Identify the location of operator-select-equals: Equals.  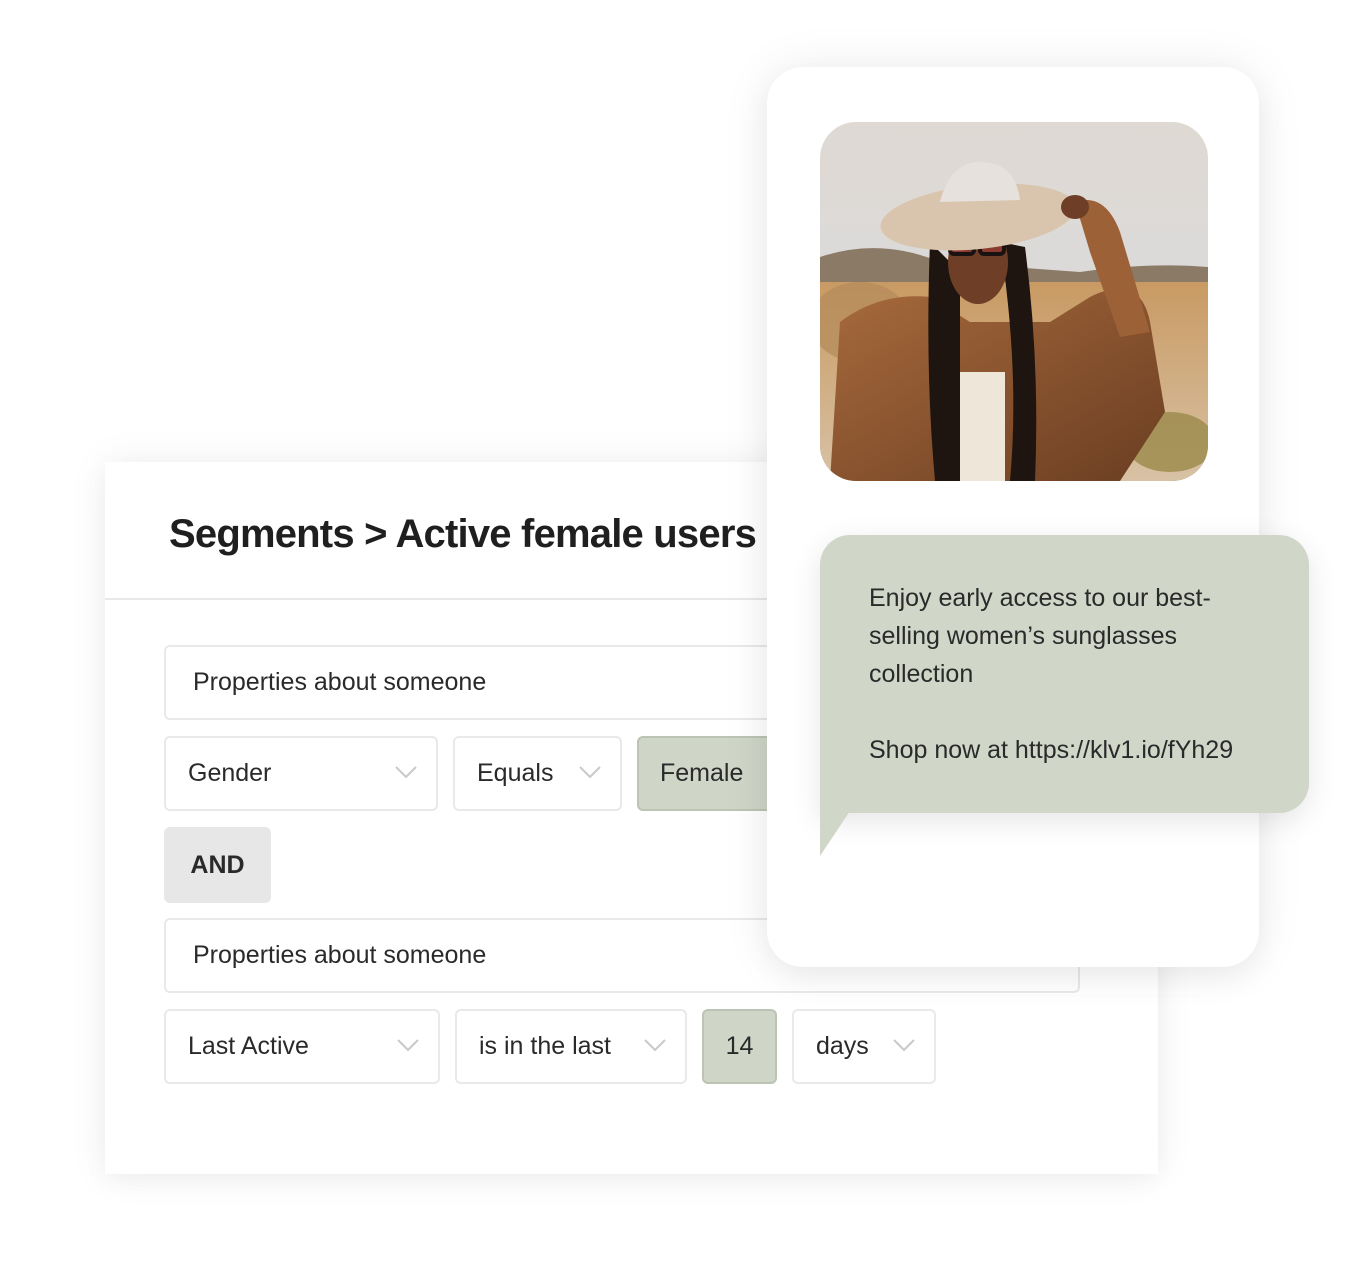
(537, 773).